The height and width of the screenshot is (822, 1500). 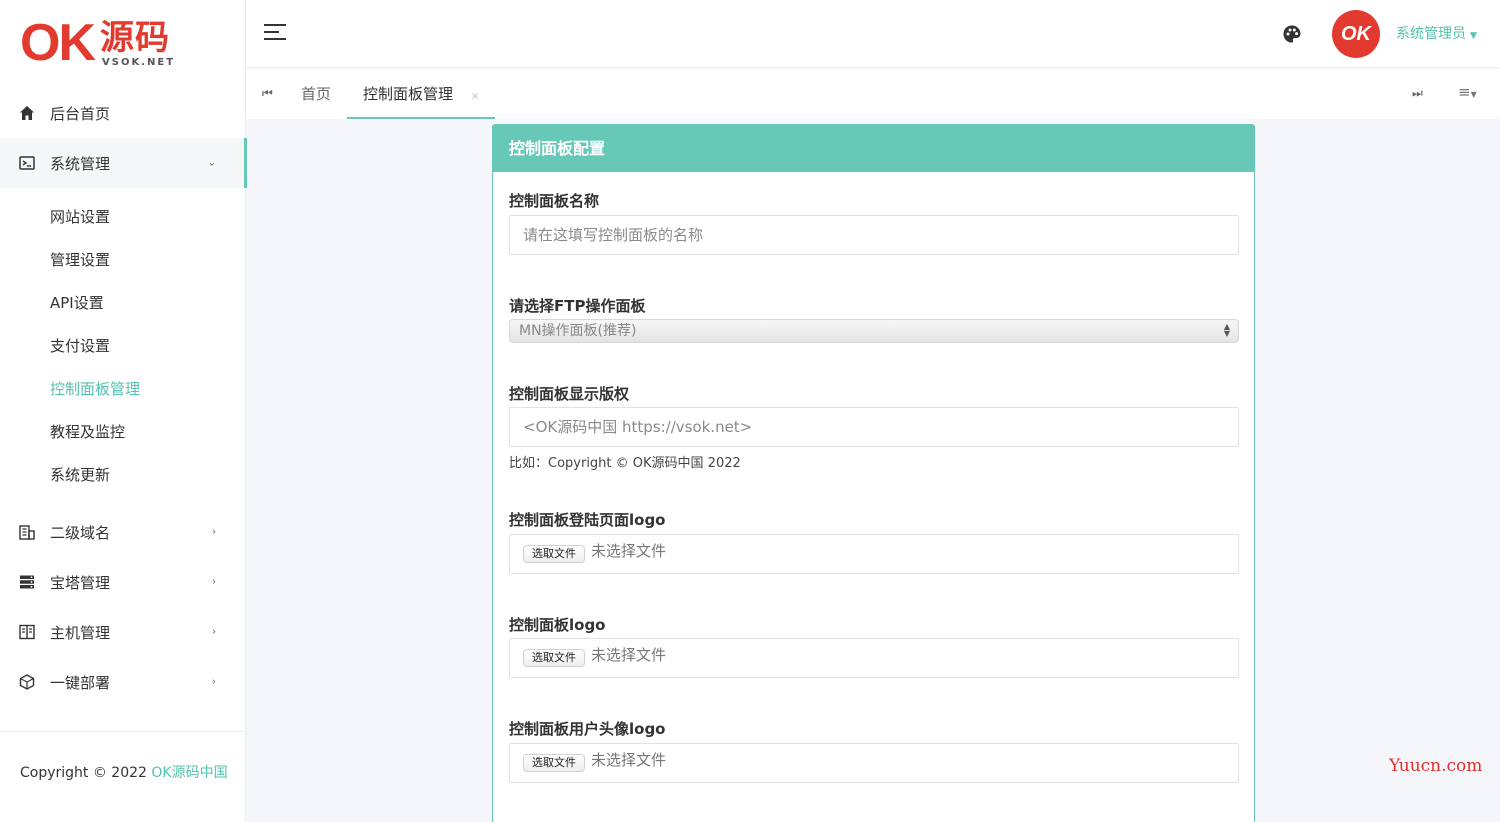 I want to click on panel-logo-label: 控制面板logo, so click(x=557, y=625).